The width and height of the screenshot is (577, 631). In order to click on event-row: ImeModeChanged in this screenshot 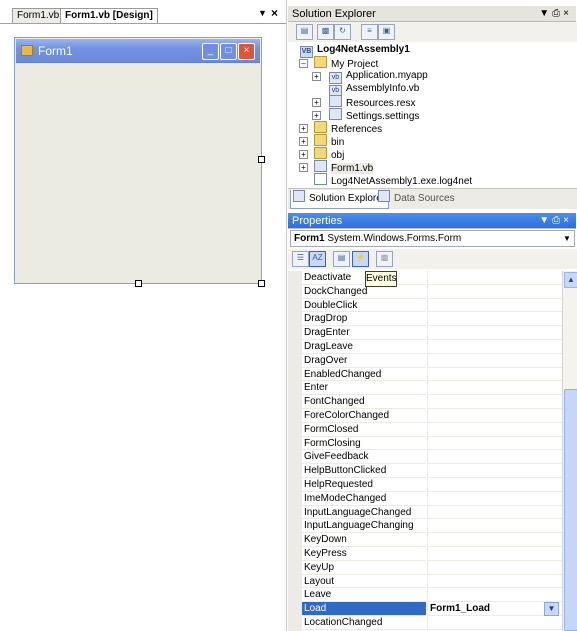, I will do `click(425, 498)`.